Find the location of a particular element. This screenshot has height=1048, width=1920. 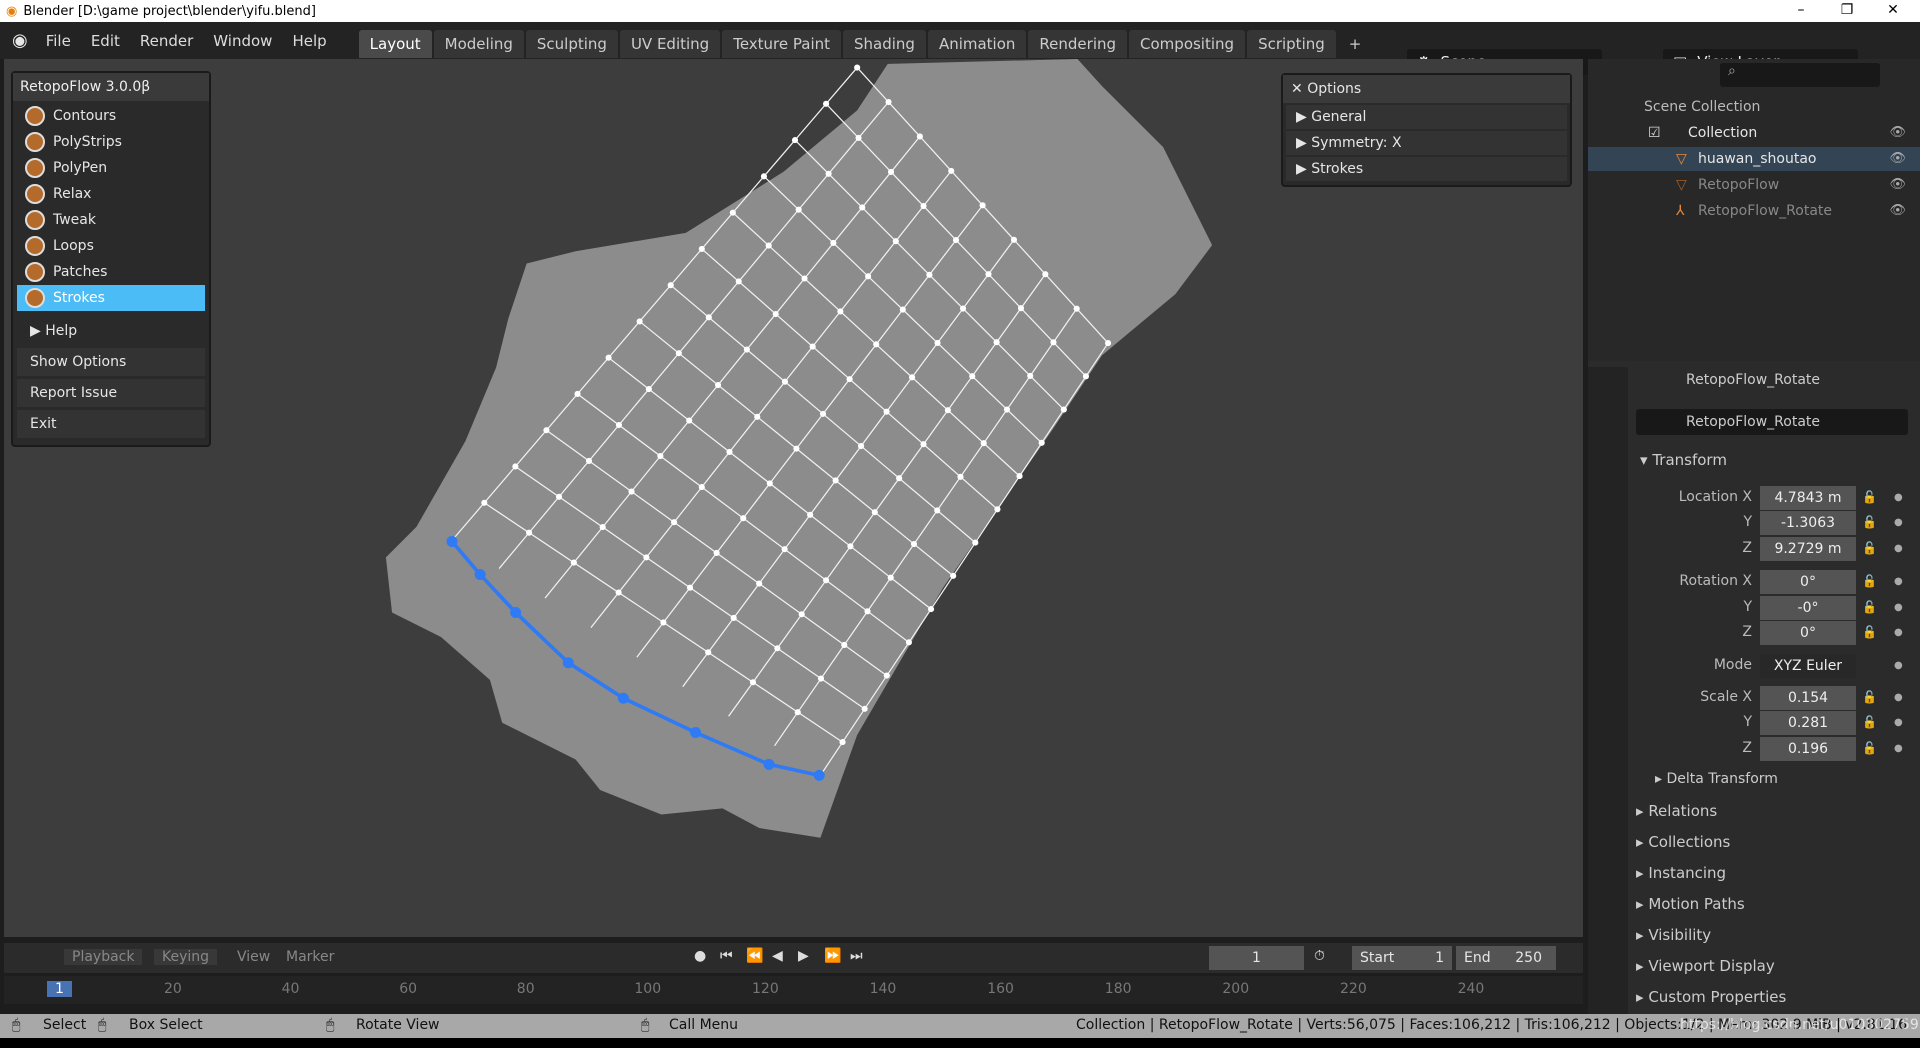

rotation-z-field: 0° is located at coordinates (1808, 633).